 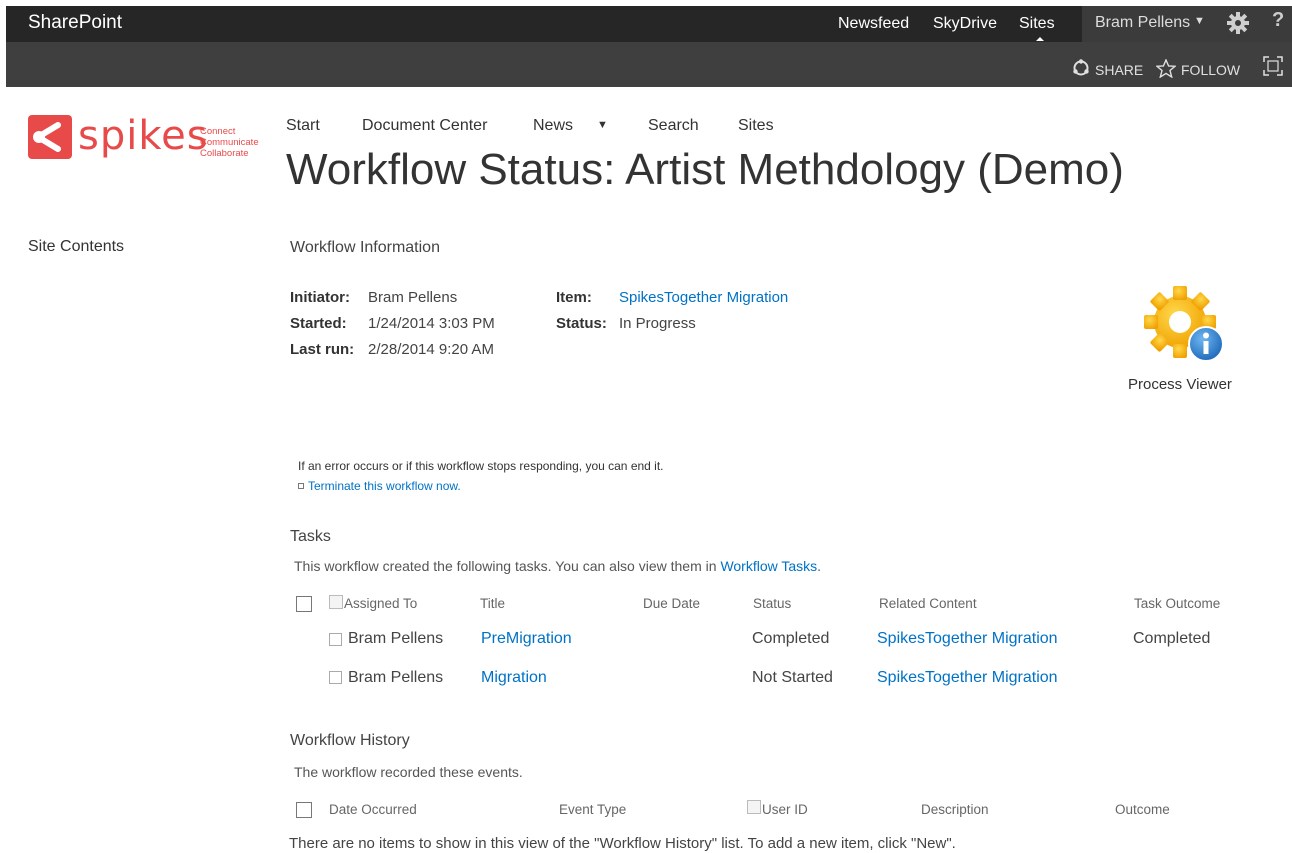 I want to click on column-event-type: Event Type, so click(x=592, y=809).